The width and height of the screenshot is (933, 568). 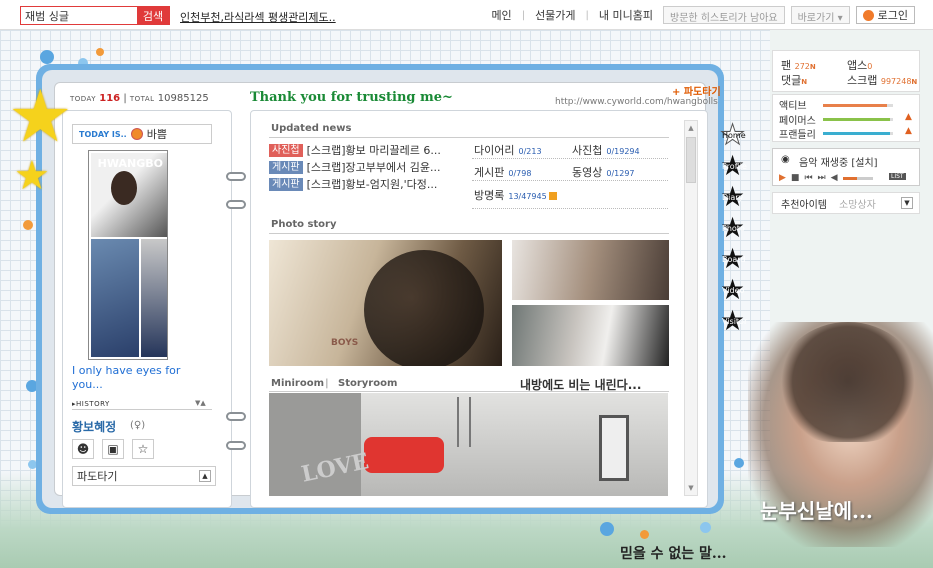 I want to click on stat-count: 0/1297, so click(x=620, y=173).